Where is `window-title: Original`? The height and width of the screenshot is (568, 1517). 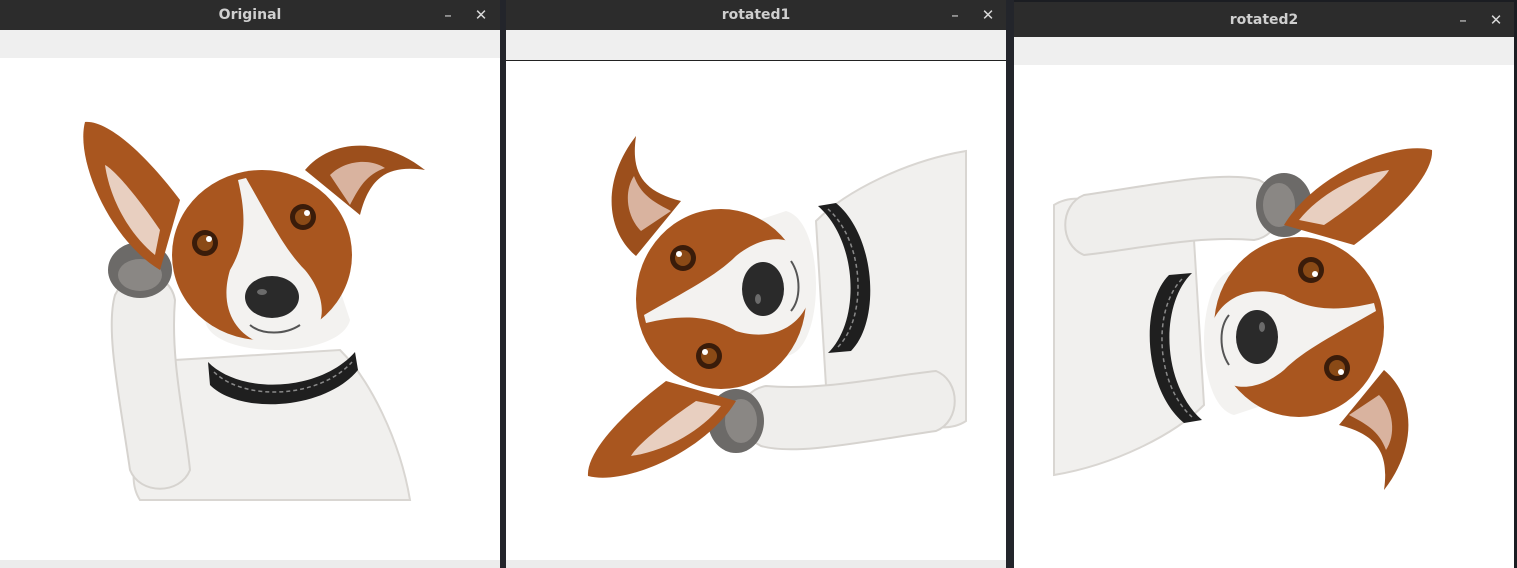
window-title: Original is located at coordinates (250, 15).